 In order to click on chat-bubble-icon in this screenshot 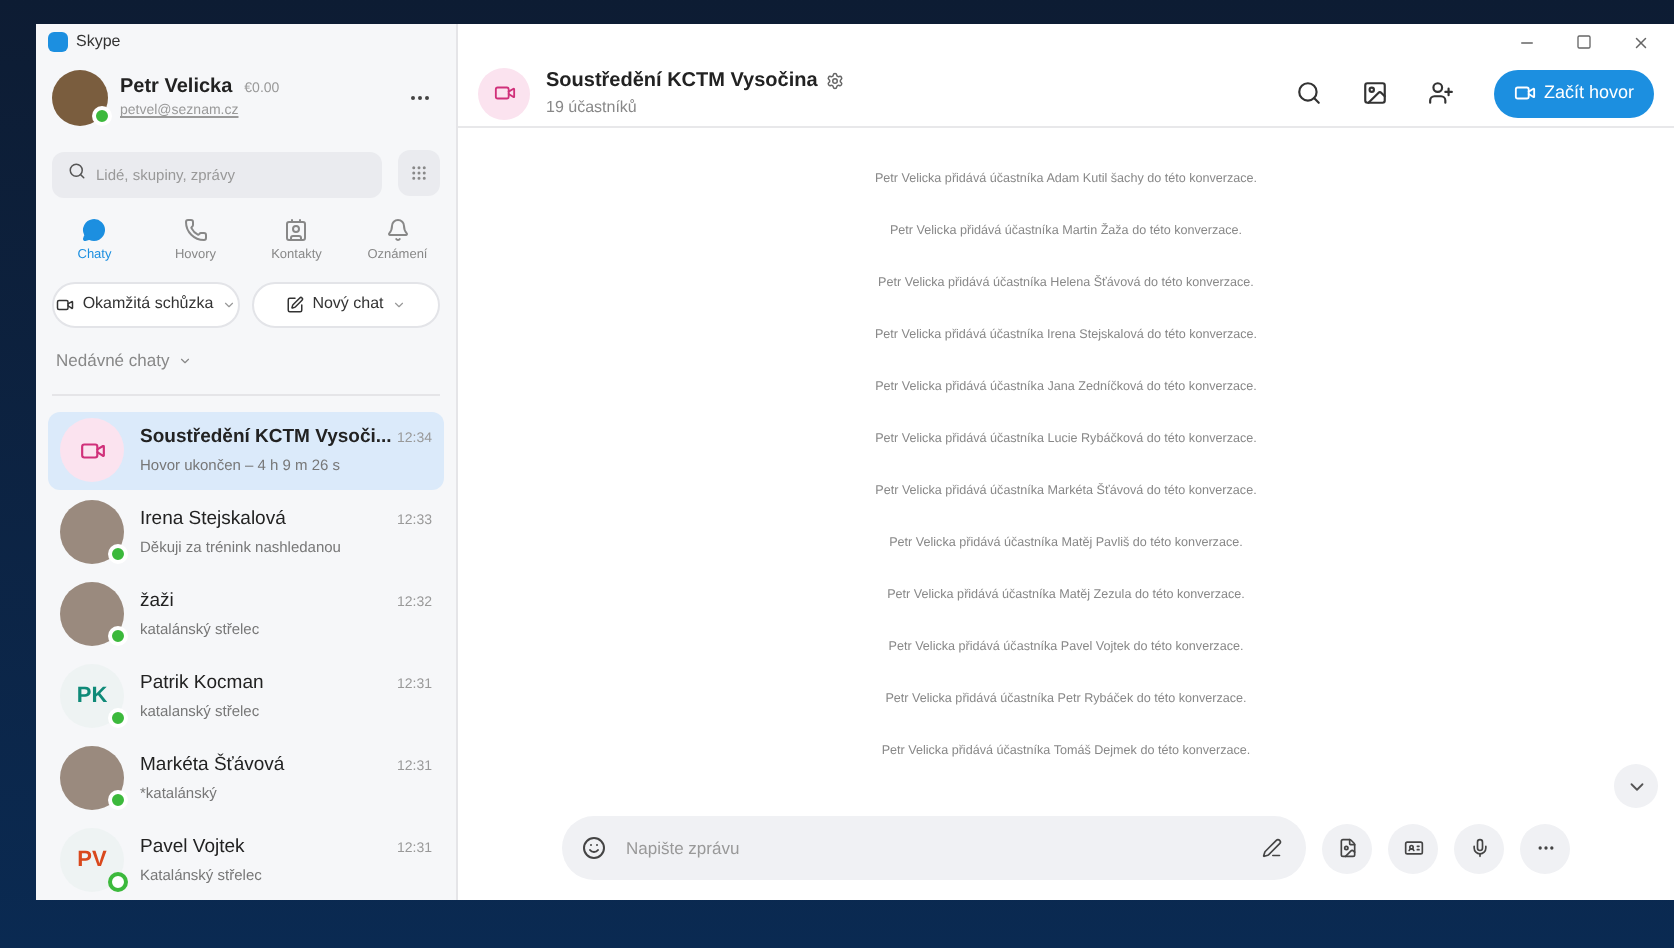, I will do `click(94, 230)`.